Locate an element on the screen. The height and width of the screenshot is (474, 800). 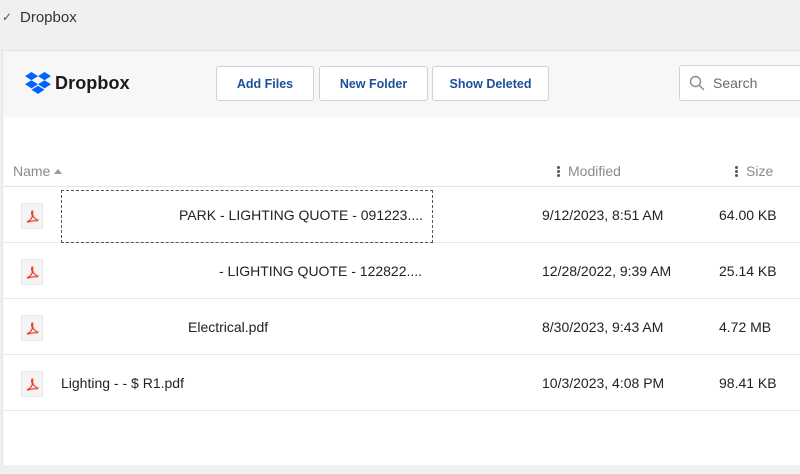
search-input is located at coordinates (756, 83).